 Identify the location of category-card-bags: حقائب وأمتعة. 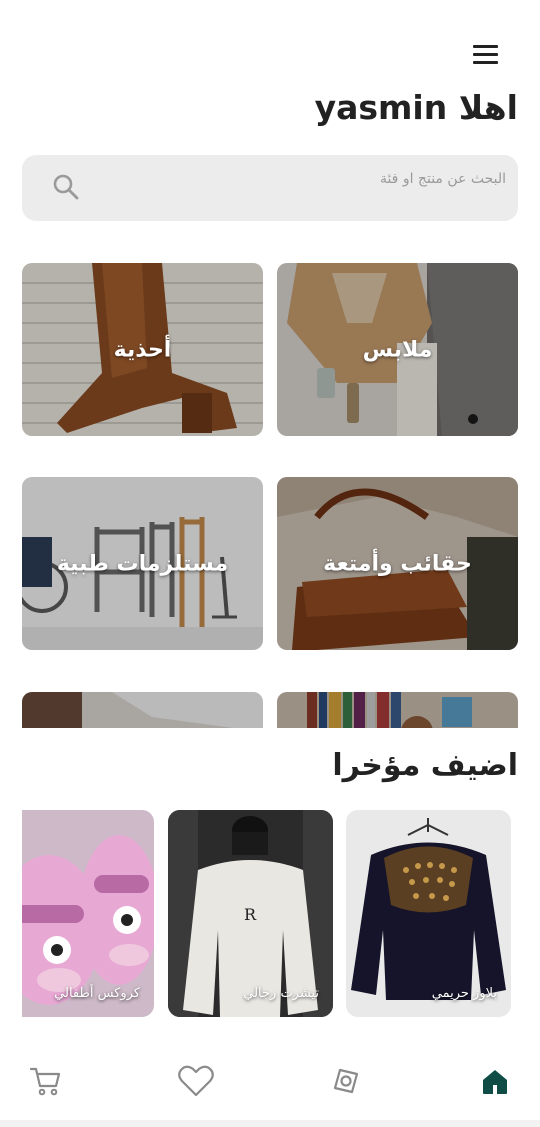
(397, 563).